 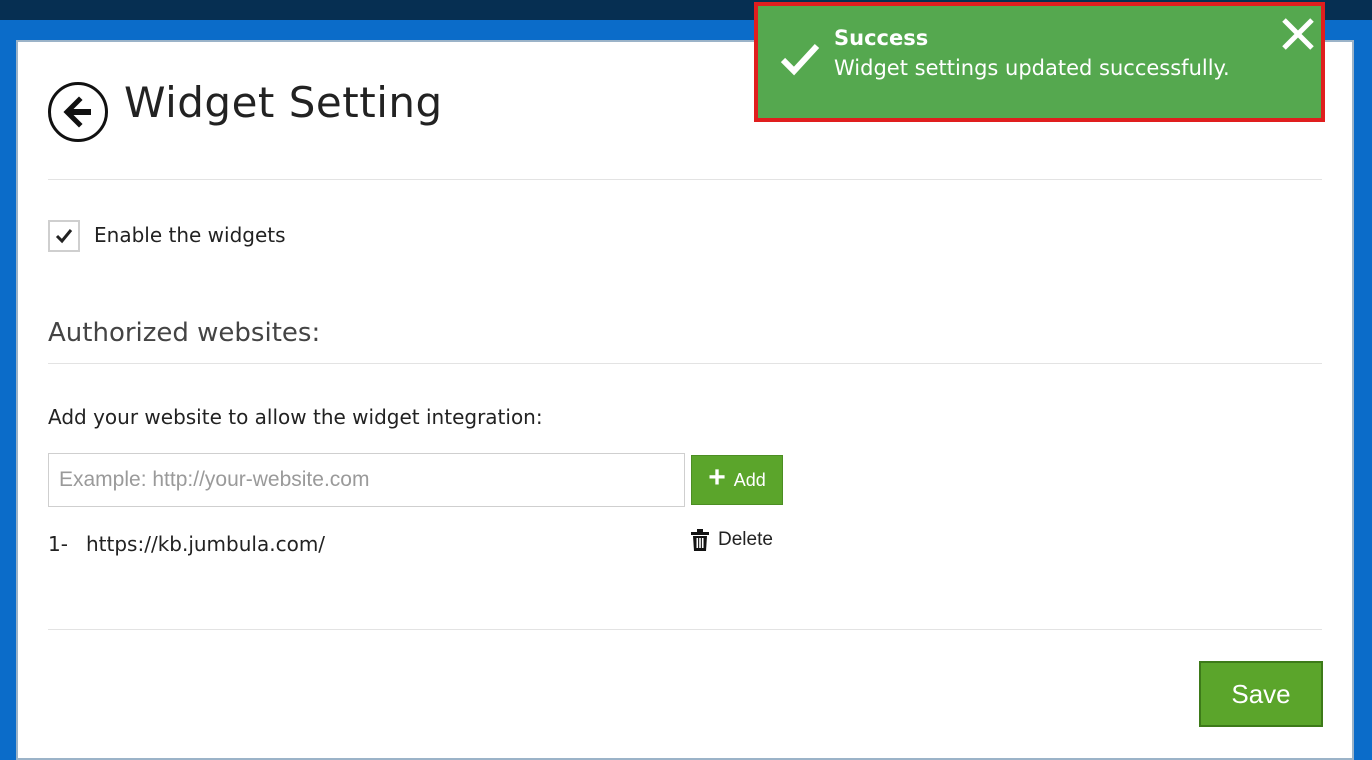 I want to click on enable-widgets-checkbox, so click(x=64, y=236).